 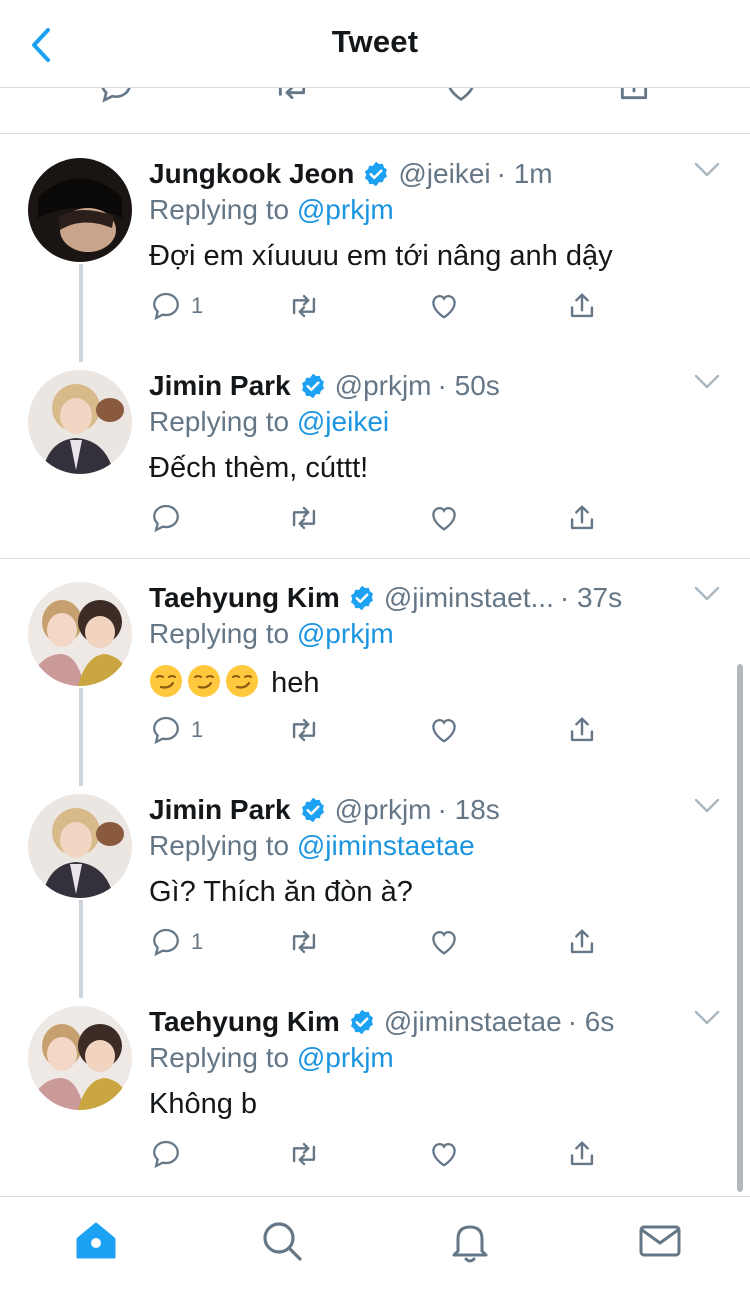 What do you see at coordinates (259, 468) in the screenshot?
I see `tweet-text: Đếch thèm, cúttt!` at bounding box center [259, 468].